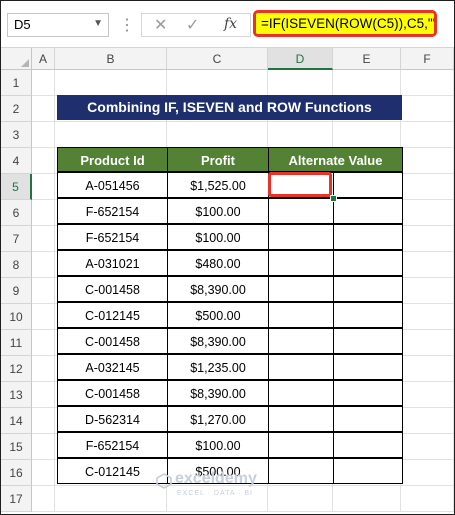 Image resolution: width=455 pixels, height=515 pixels. I want to click on name-box: D5 ▼, so click(58, 25).